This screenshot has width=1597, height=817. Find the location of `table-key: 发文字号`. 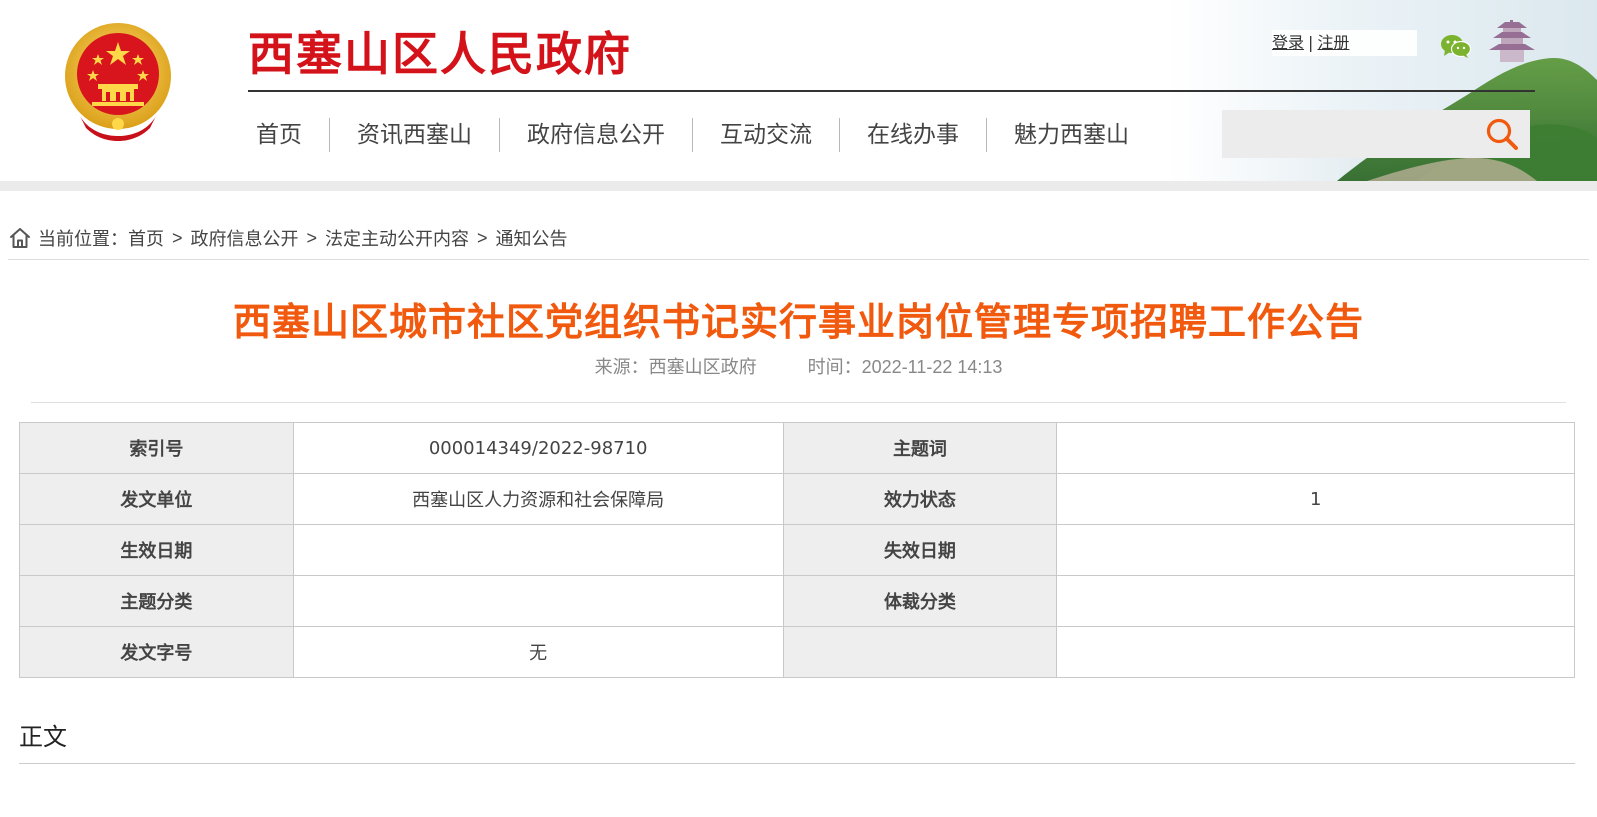

table-key: 发文字号 is located at coordinates (156, 652).